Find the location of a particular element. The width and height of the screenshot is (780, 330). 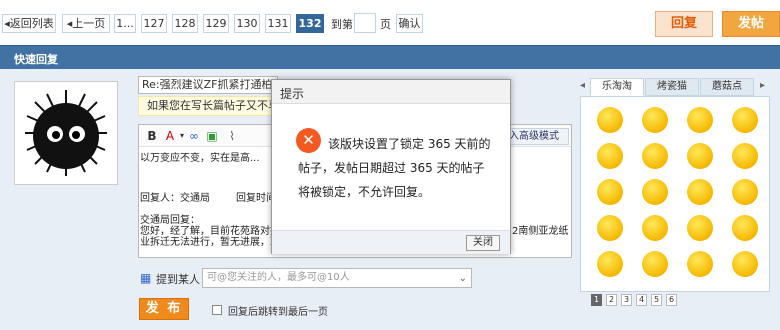

content-line: 回复人：交通局 is located at coordinates (175, 198).